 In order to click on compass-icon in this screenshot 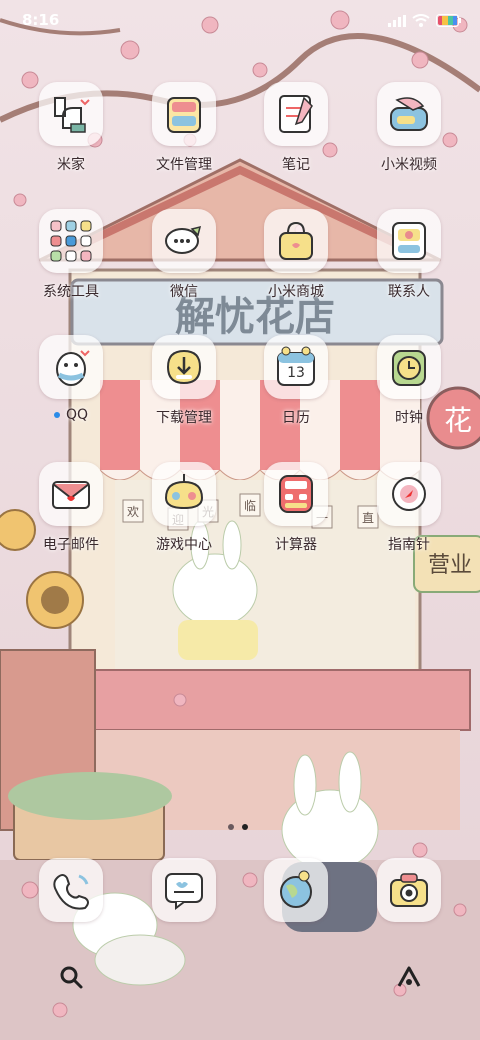, I will do `click(409, 494)`.